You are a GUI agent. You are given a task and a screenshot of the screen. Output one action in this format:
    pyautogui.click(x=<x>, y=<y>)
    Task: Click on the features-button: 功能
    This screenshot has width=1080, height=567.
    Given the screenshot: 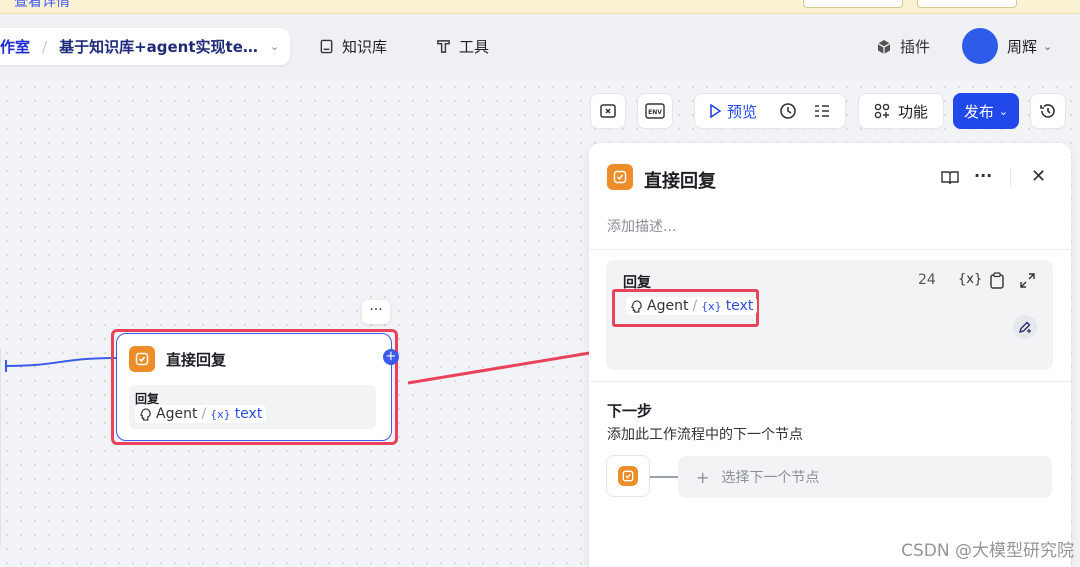 What is the action you would take?
    pyautogui.click(x=901, y=111)
    